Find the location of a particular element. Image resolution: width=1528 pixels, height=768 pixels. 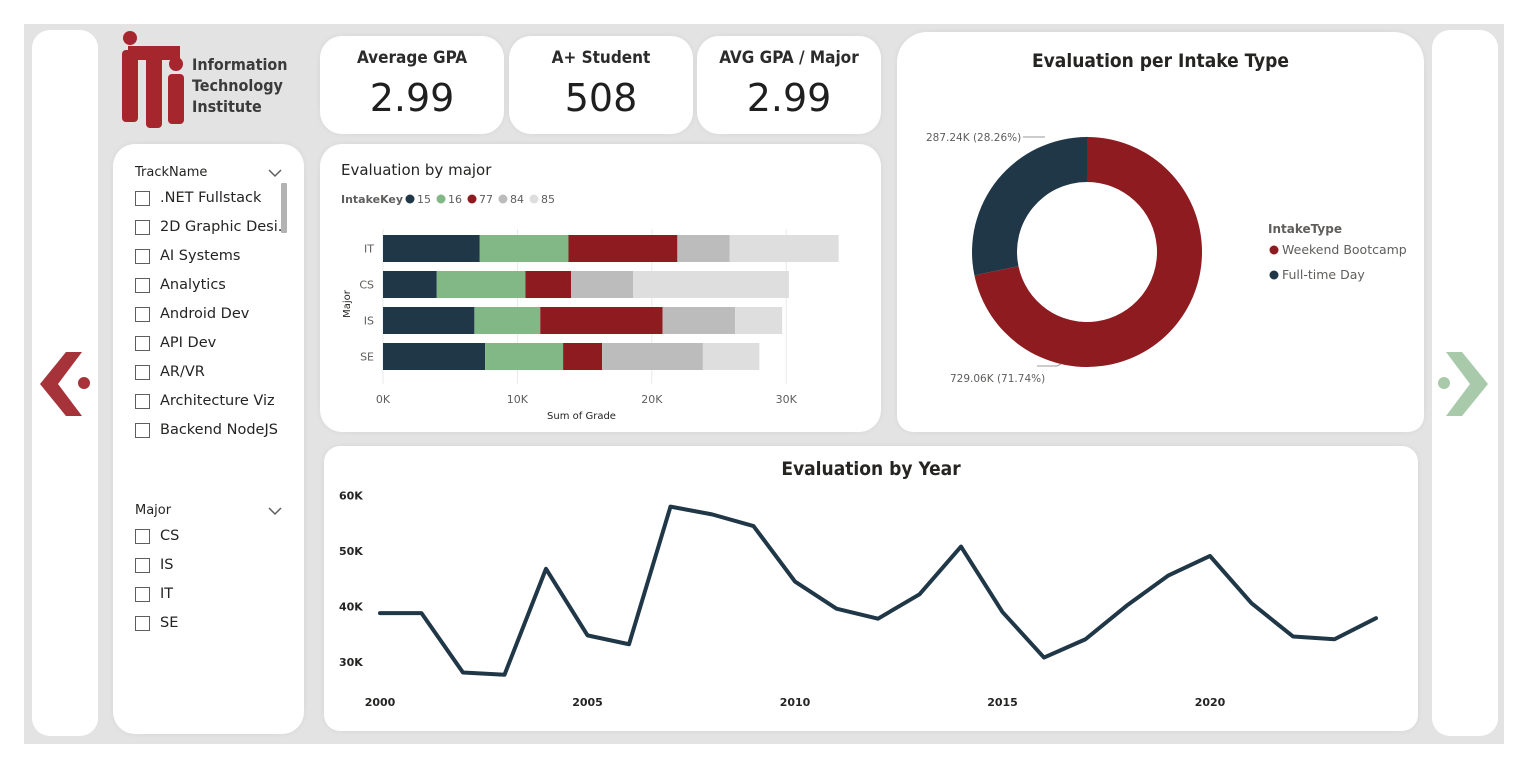

y-tick-label: SE is located at coordinates (367, 357).